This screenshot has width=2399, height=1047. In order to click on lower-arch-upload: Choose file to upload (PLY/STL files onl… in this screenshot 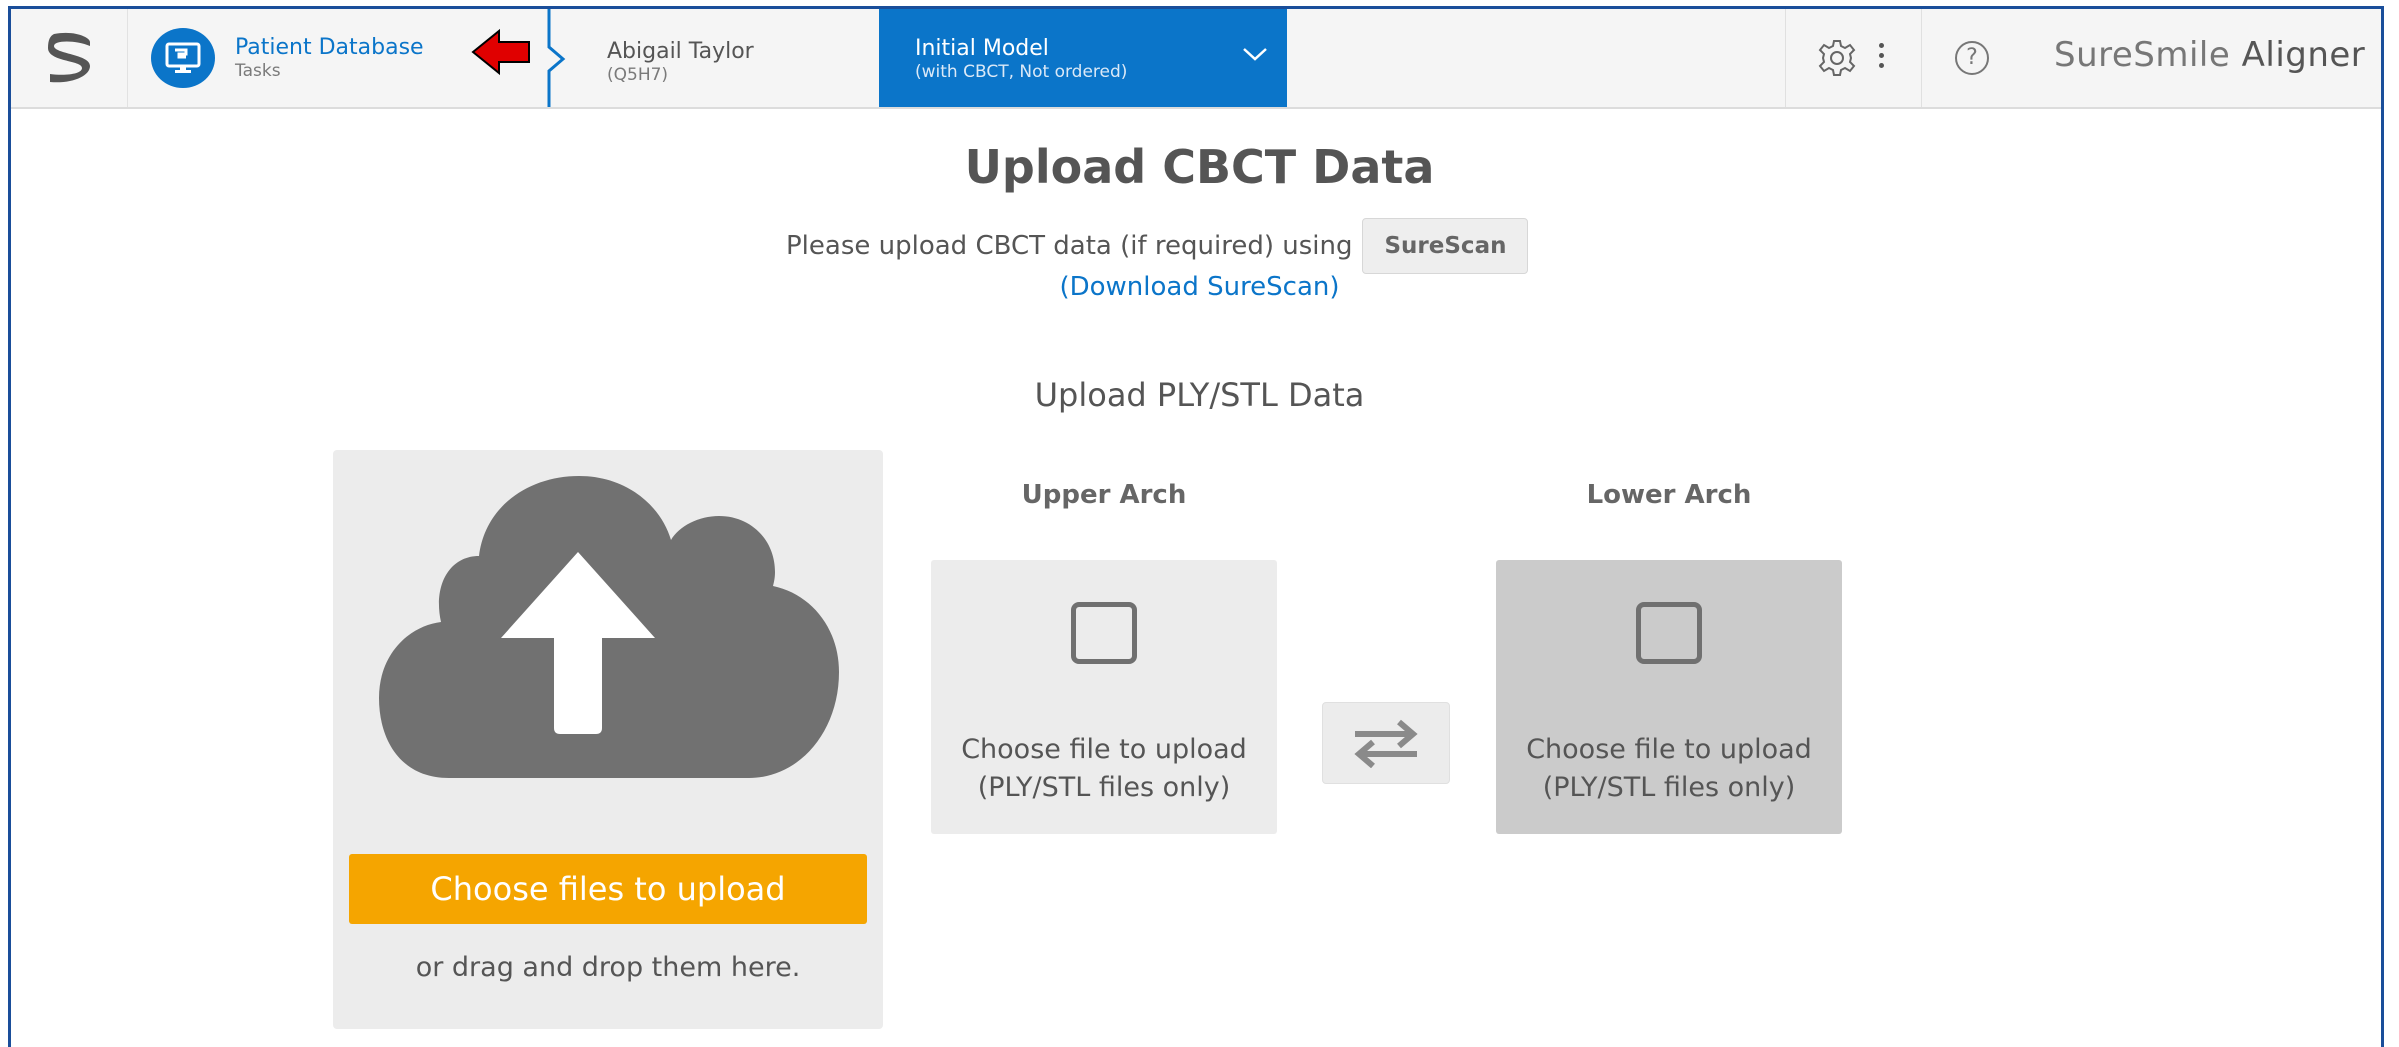, I will do `click(1669, 697)`.